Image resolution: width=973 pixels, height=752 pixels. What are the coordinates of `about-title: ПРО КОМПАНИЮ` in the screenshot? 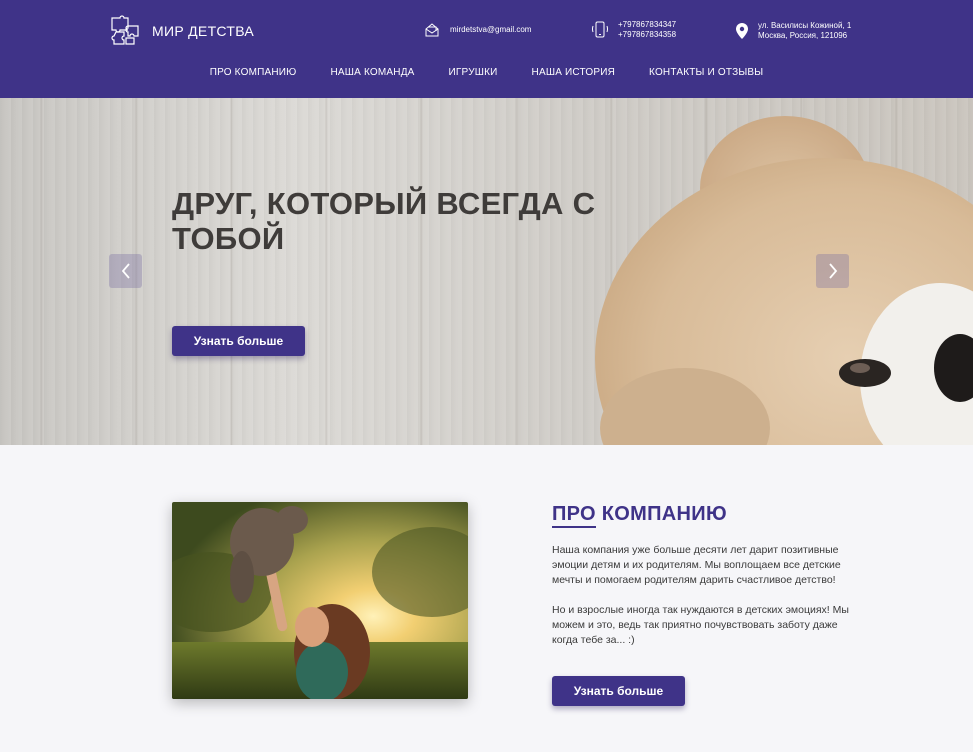 It's located at (639, 514).